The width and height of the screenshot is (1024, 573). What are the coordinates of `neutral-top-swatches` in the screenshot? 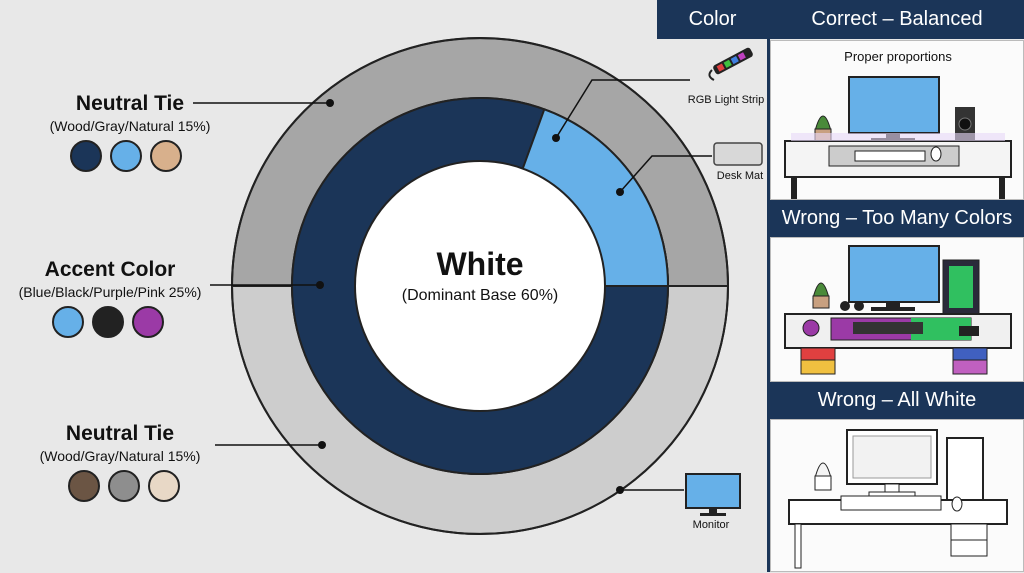 It's located at (126, 156).